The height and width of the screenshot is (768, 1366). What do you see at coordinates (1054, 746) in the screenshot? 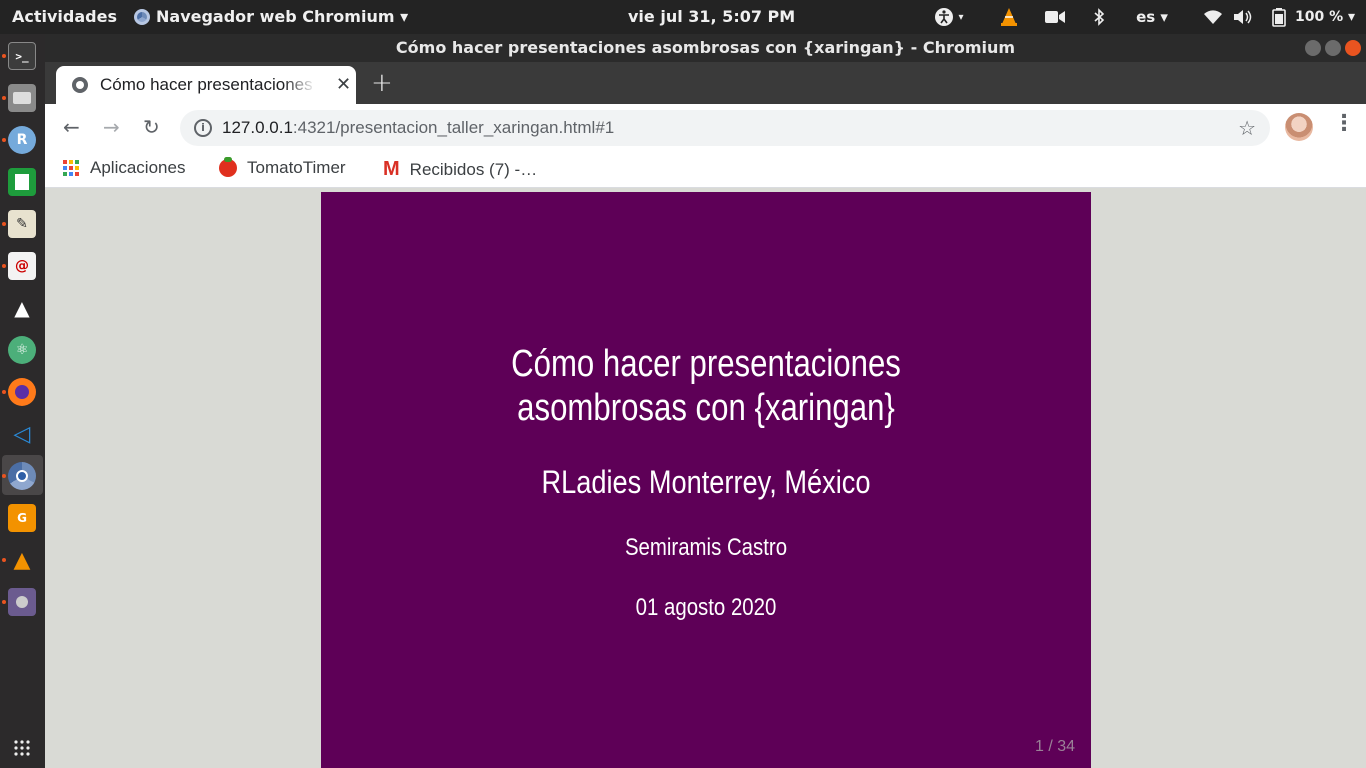
I see `slide-number: 1 / 34` at bounding box center [1054, 746].